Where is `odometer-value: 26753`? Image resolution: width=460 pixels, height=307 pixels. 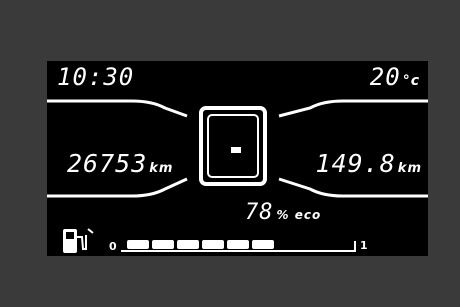
odometer-value: 26753 is located at coordinates (107, 163).